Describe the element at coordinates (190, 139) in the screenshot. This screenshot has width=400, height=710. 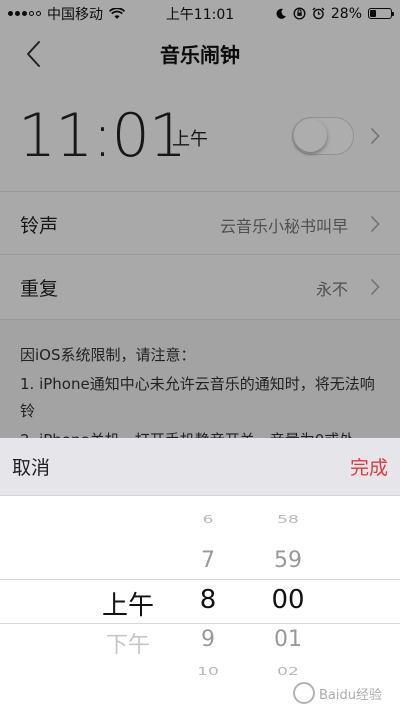
I see `alarm-period: 上午` at that location.